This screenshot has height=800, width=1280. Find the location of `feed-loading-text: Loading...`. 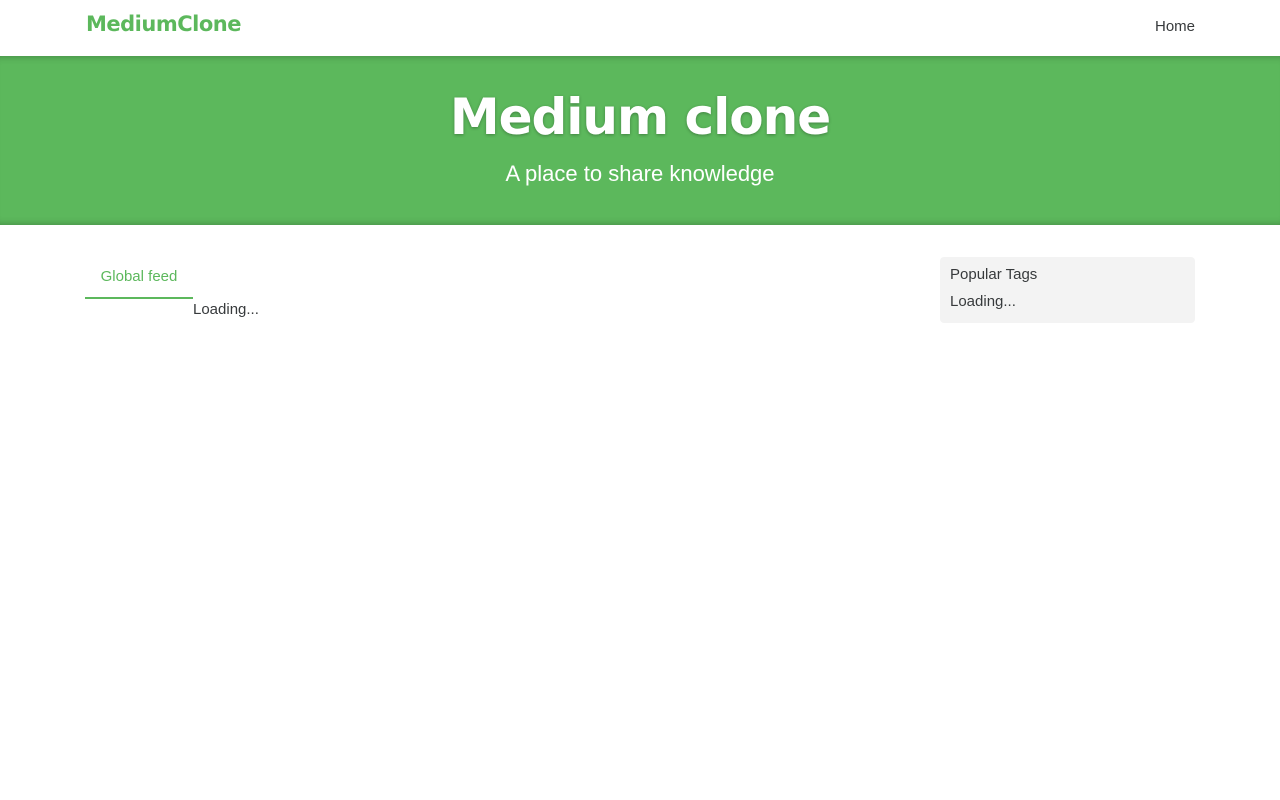

feed-loading-text: Loading... is located at coordinates (226, 309).